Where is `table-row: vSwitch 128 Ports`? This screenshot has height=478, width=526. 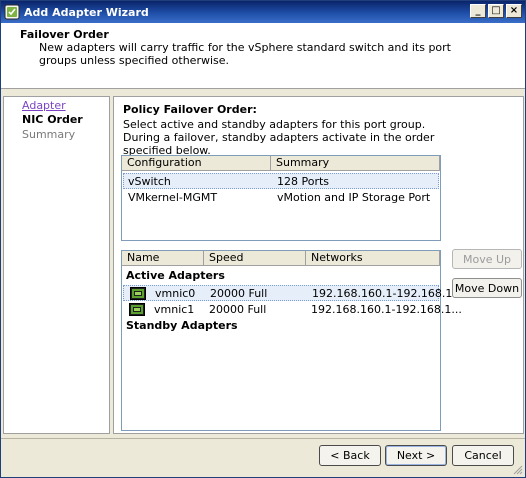
table-row: vSwitch 128 Ports is located at coordinates (281, 181).